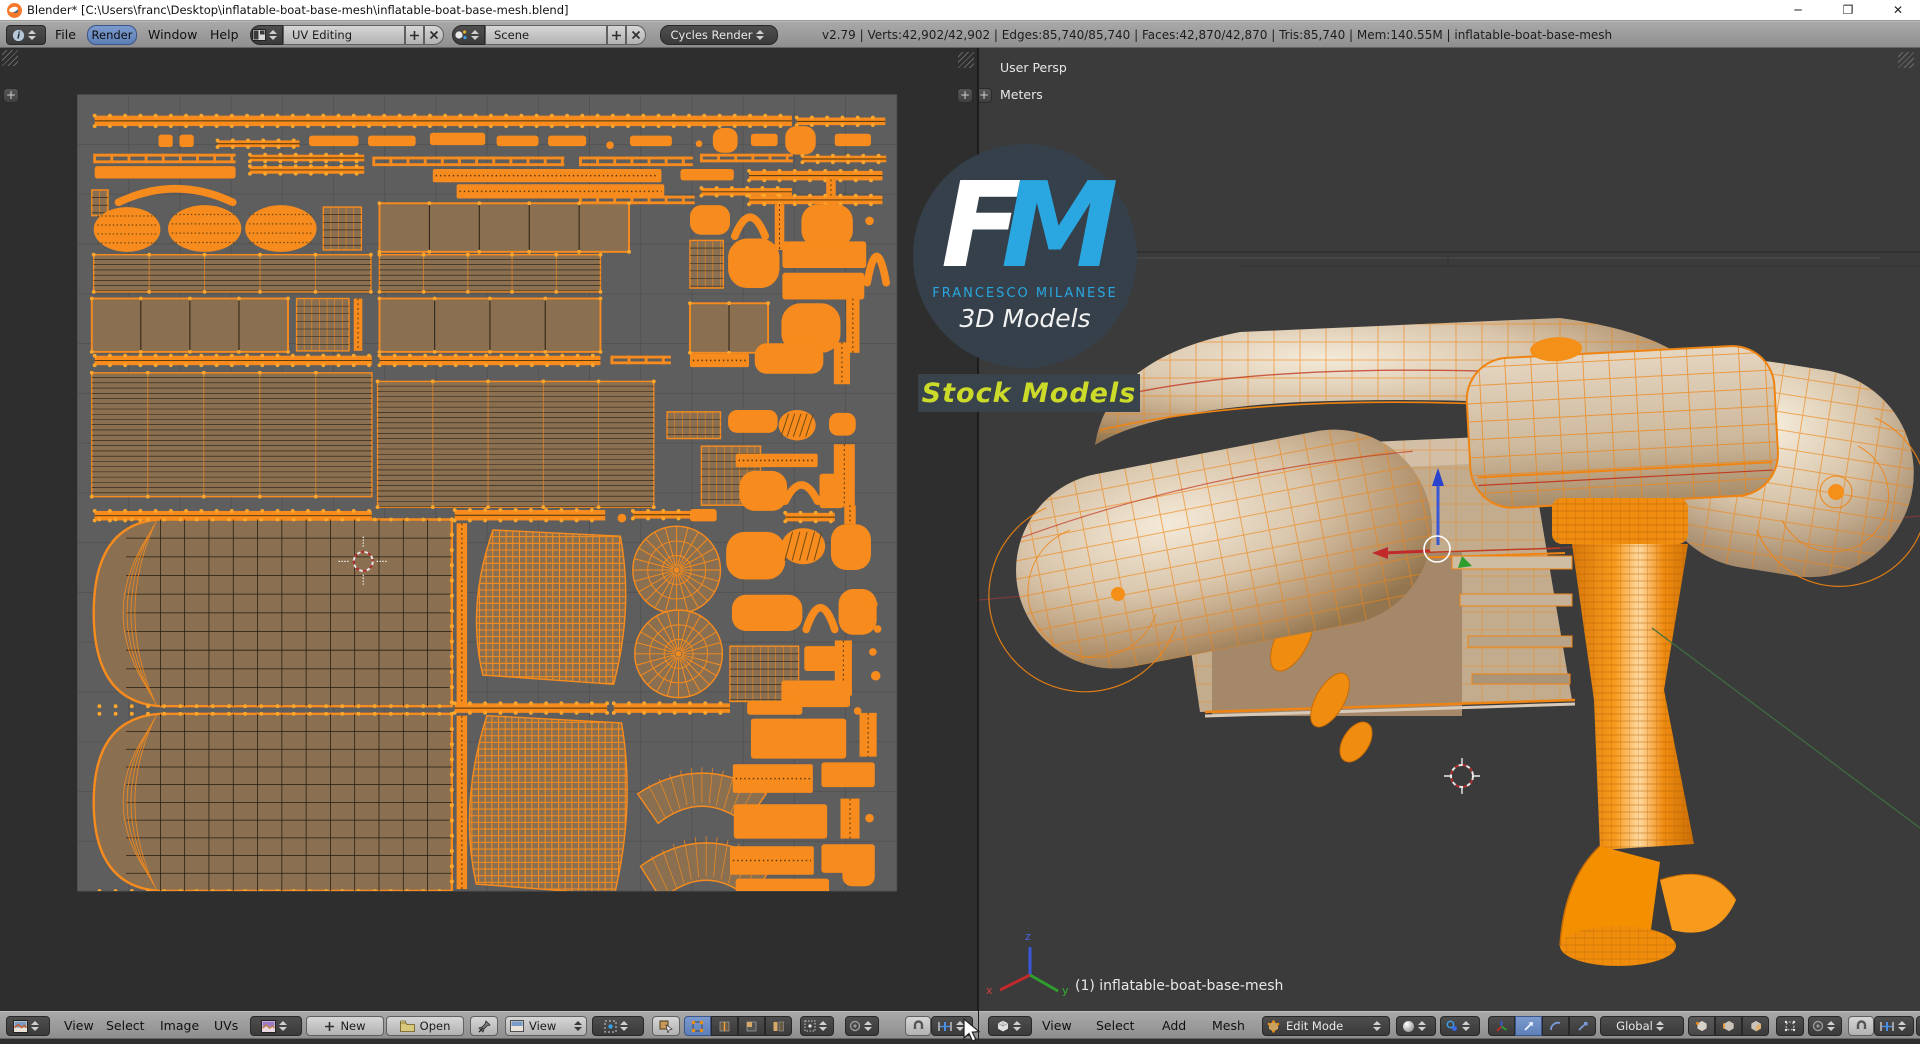 This screenshot has width=1920, height=1044. Describe the element at coordinates (276, 1026) in the screenshot. I see `uv-image-browse-button` at that location.